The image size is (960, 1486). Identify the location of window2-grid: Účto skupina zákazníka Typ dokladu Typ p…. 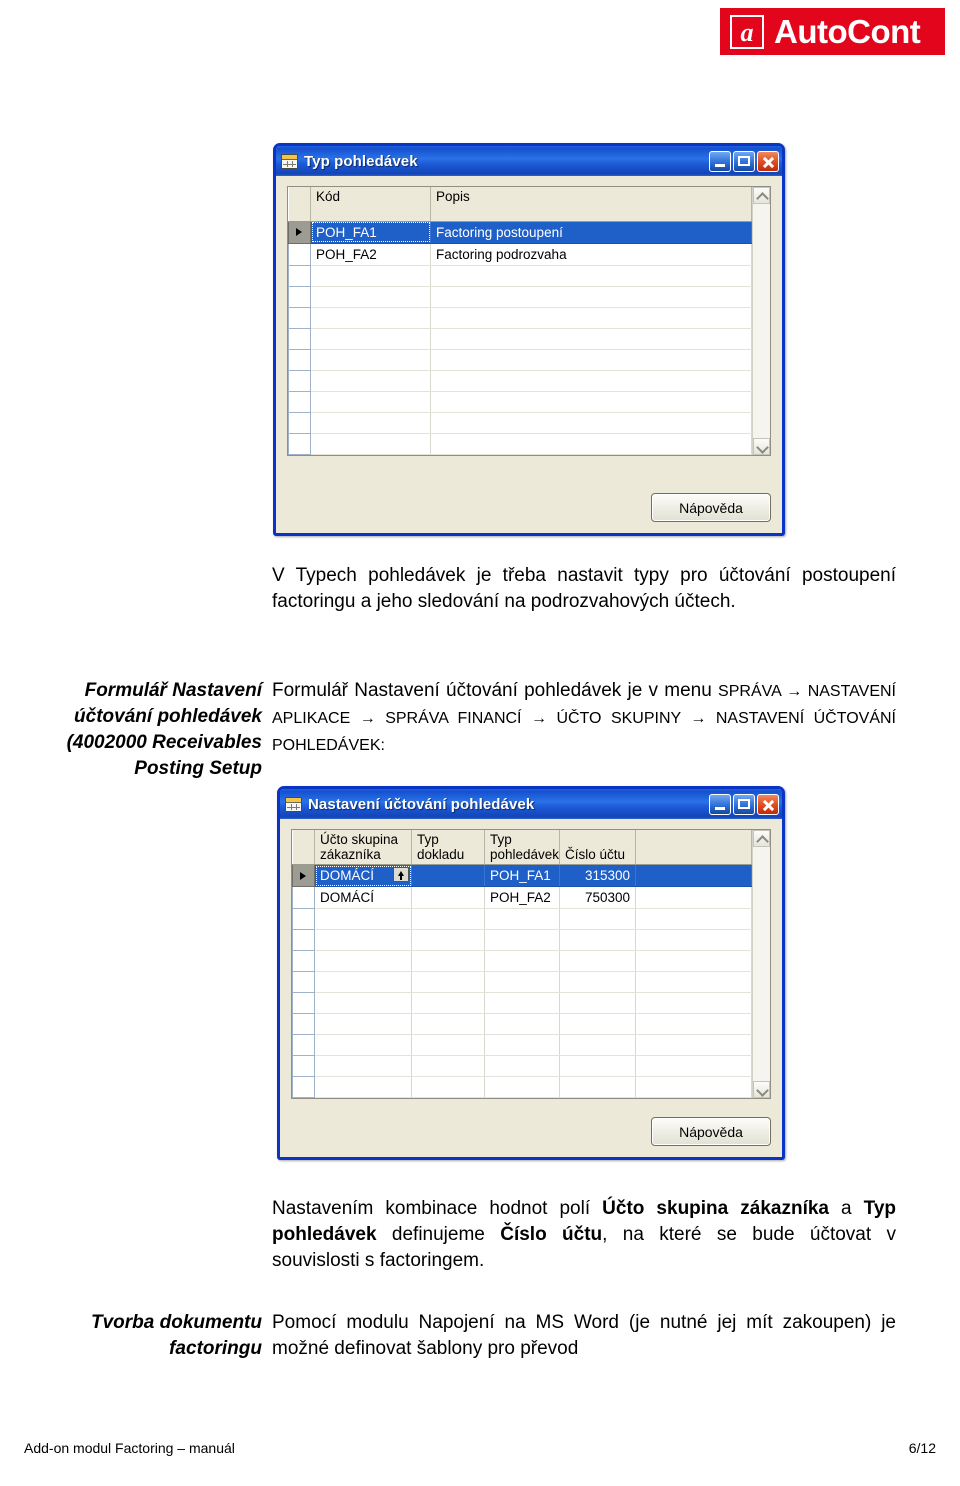
(531, 964).